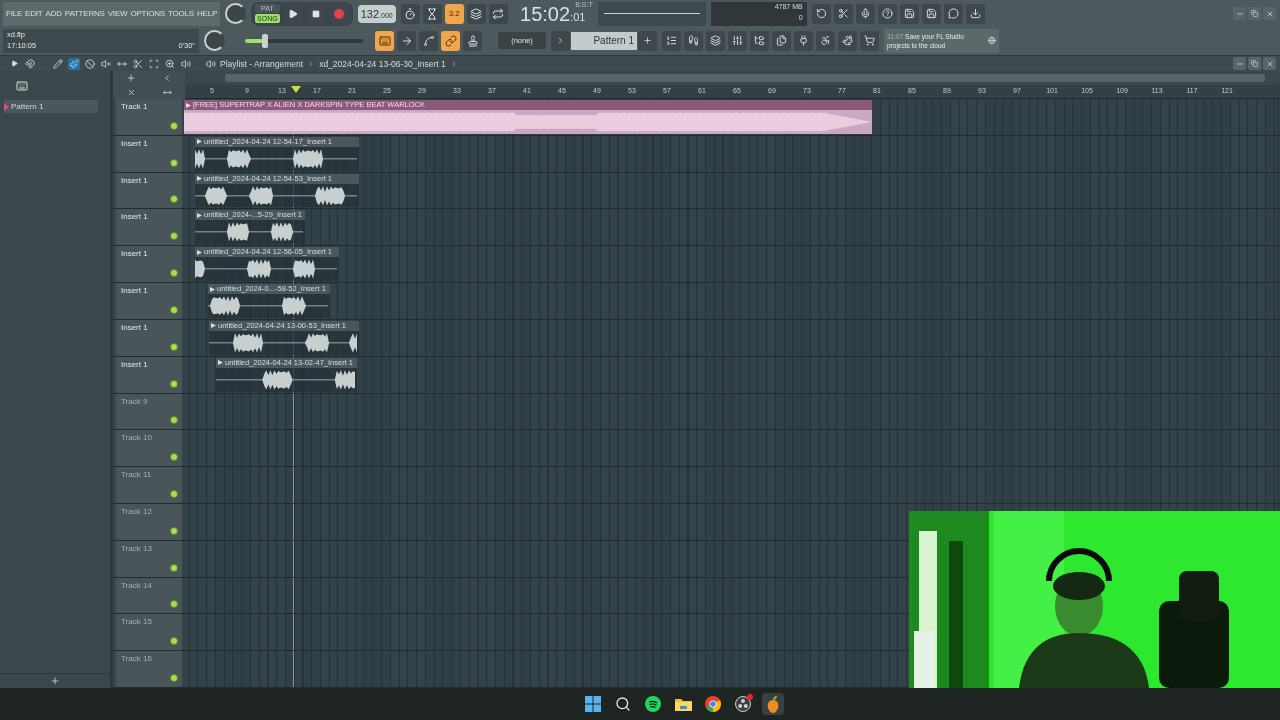 Image resolution: width=1280 pixels, height=720 pixels. Describe the element at coordinates (149, 485) in the screenshot. I see `track-header: Track 11` at that location.